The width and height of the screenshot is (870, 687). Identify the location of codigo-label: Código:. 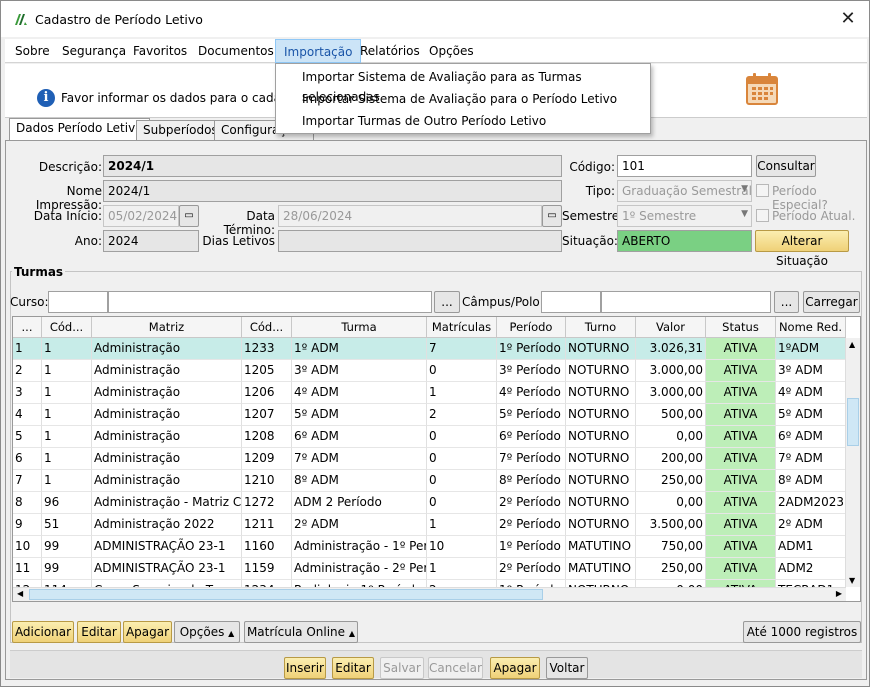
(592, 167).